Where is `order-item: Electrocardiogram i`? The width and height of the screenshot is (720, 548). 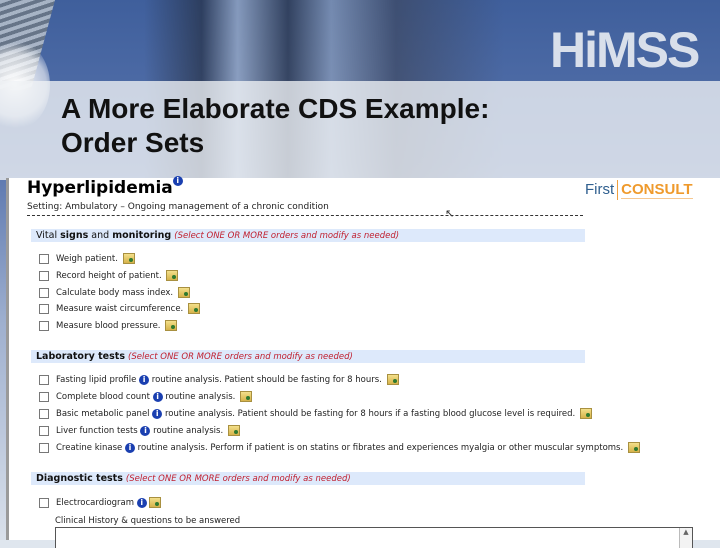
order-item: Electrocardiogram i is located at coordinates (100, 503).